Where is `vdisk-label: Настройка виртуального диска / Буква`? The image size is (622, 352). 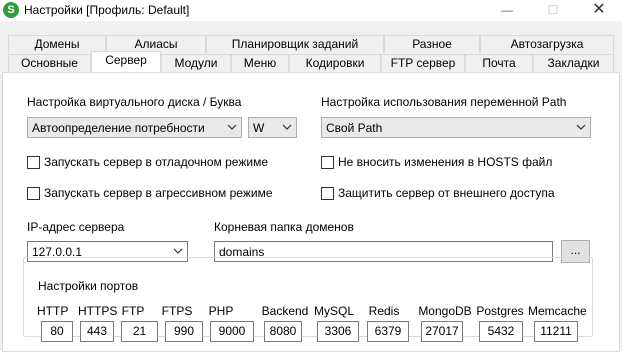
vdisk-label: Настройка виртуального диска / Буква is located at coordinates (134, 102).